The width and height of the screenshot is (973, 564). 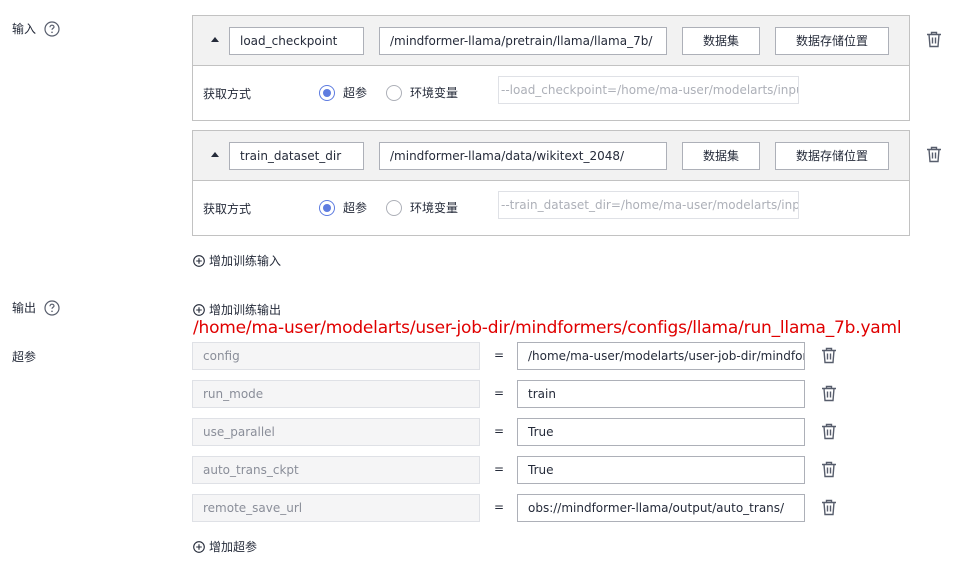 I want to click on input-label: 输入, so click(x=24, y=29).